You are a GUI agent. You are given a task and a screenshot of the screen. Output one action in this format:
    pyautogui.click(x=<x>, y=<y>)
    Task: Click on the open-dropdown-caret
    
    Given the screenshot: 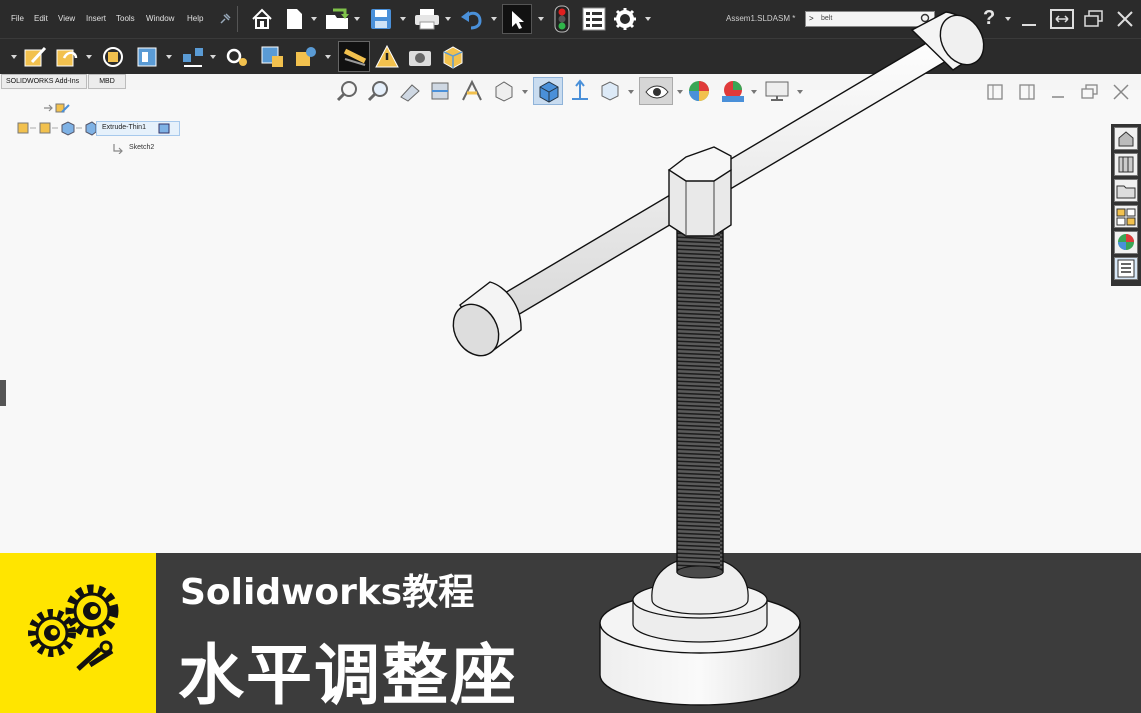 What is the action you would take?
    pyautogui.click(x=357, y=19)
    